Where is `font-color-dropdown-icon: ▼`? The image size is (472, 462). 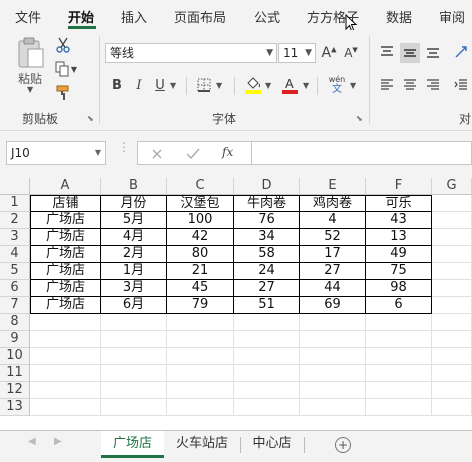 font-color-dropdown-icon: ▼ is located at coordinates (306, 85).